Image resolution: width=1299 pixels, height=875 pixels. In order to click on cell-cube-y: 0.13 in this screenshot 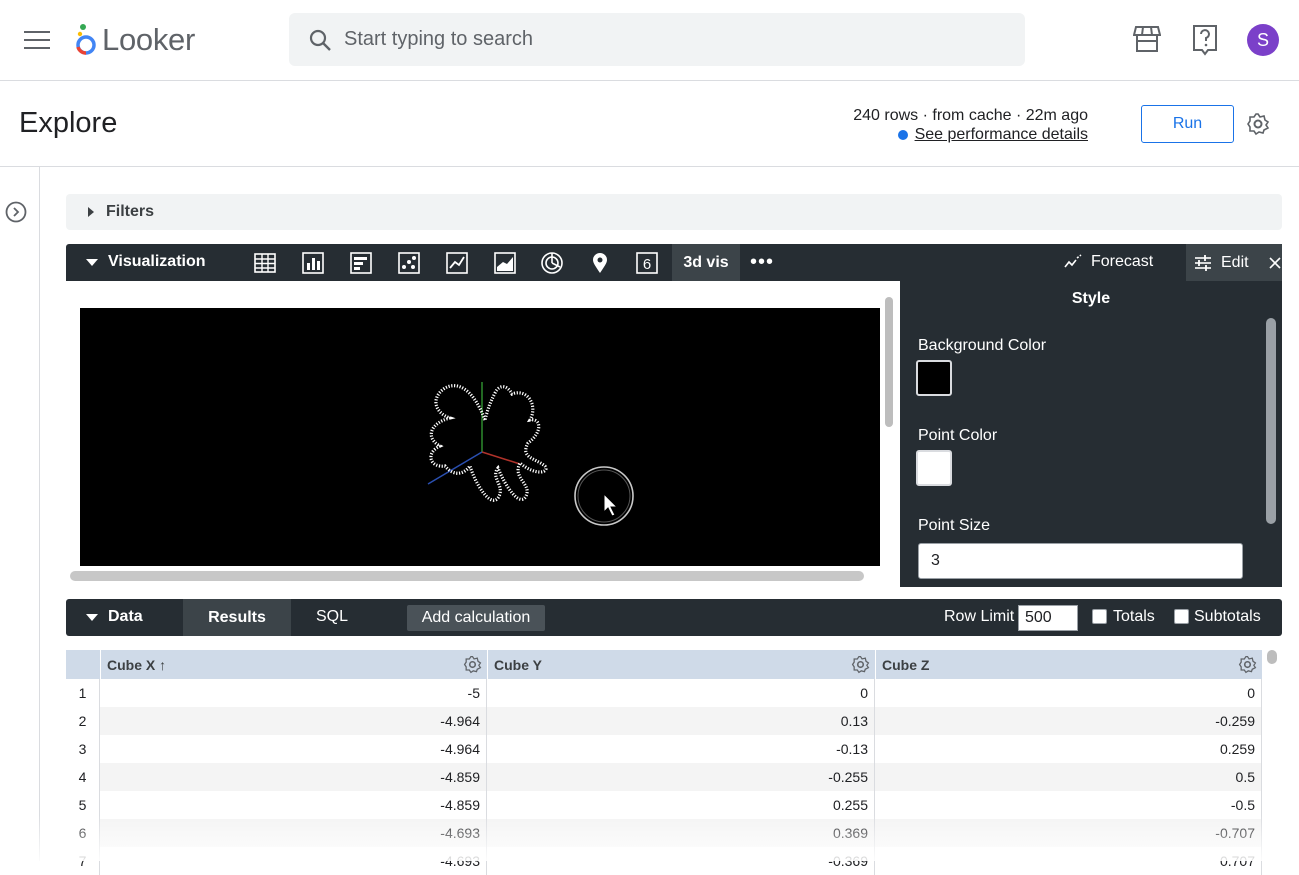, I will do `click(681, 721)`.